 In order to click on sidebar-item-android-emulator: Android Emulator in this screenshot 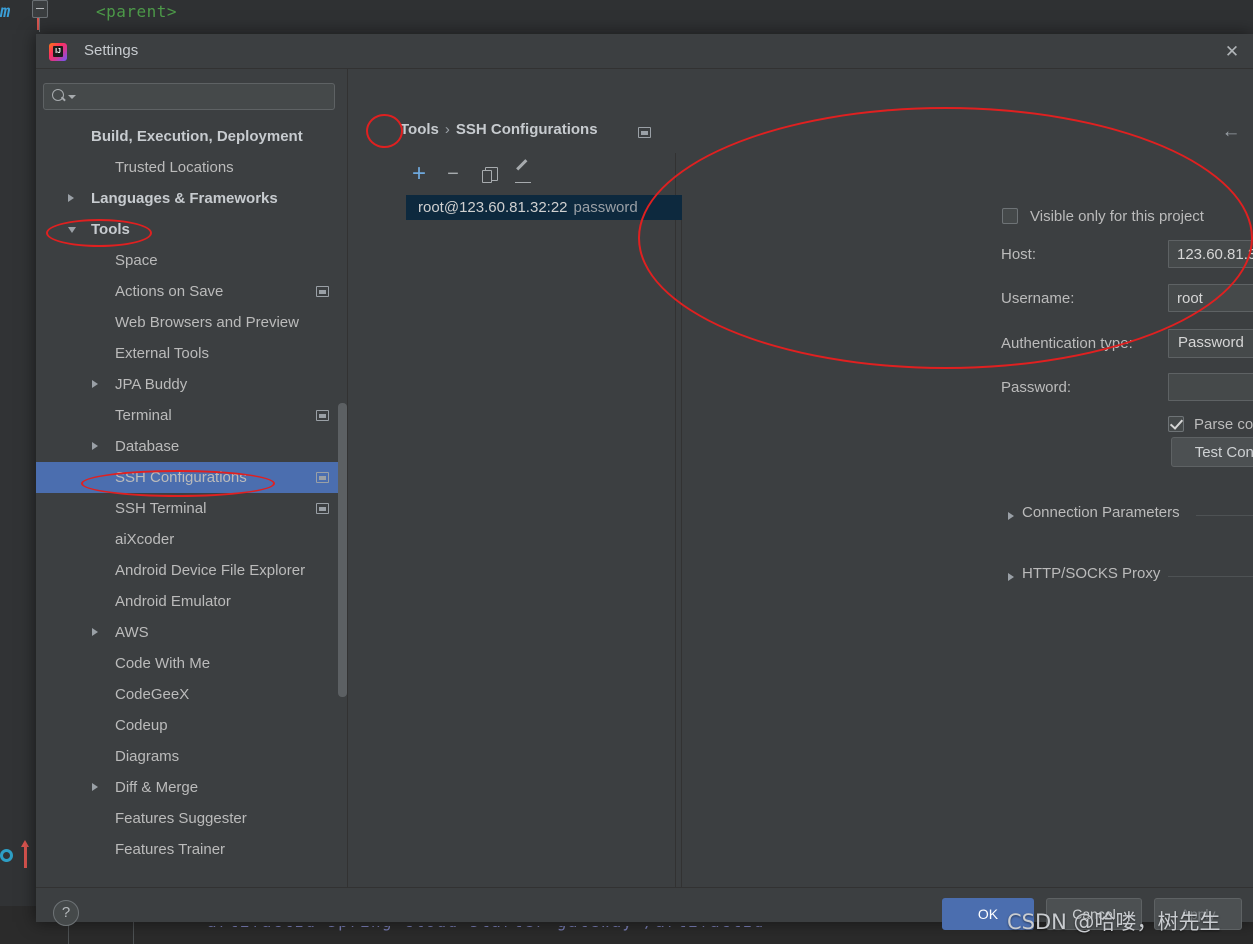, I will do `click(191, 601)`.